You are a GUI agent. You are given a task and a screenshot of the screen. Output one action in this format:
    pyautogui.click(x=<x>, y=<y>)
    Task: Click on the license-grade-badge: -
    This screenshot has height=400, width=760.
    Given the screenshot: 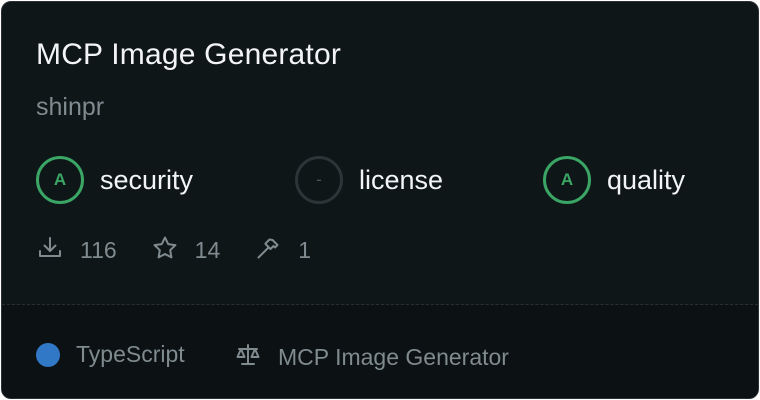 What is the action you would take?
    pyautogui.click(x=319, y=180)
    